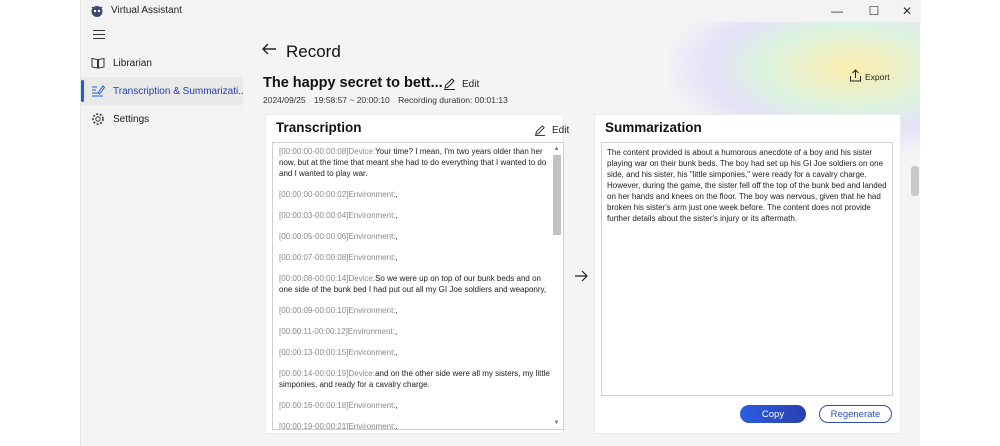 The width and height of the screenshot is (1000, 446). What do you see at coordinates (560, 130) in the screenshot?
I see `edit-transcription-button: Edit` at bounding box center [560, 130].